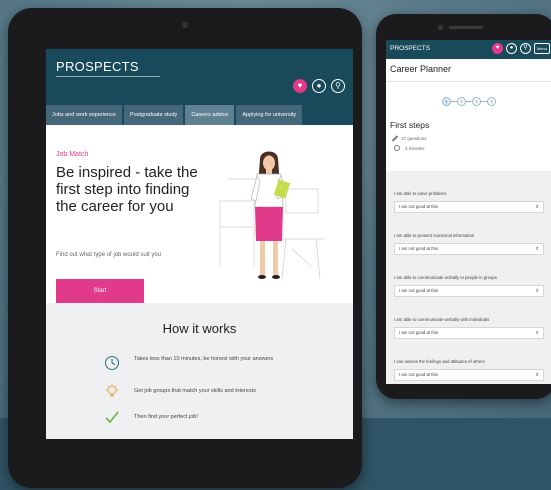 This screenshot has height=490, width=551. I want to click on tab-postgraduate-study: Postgraduate study, so click(153, 115).